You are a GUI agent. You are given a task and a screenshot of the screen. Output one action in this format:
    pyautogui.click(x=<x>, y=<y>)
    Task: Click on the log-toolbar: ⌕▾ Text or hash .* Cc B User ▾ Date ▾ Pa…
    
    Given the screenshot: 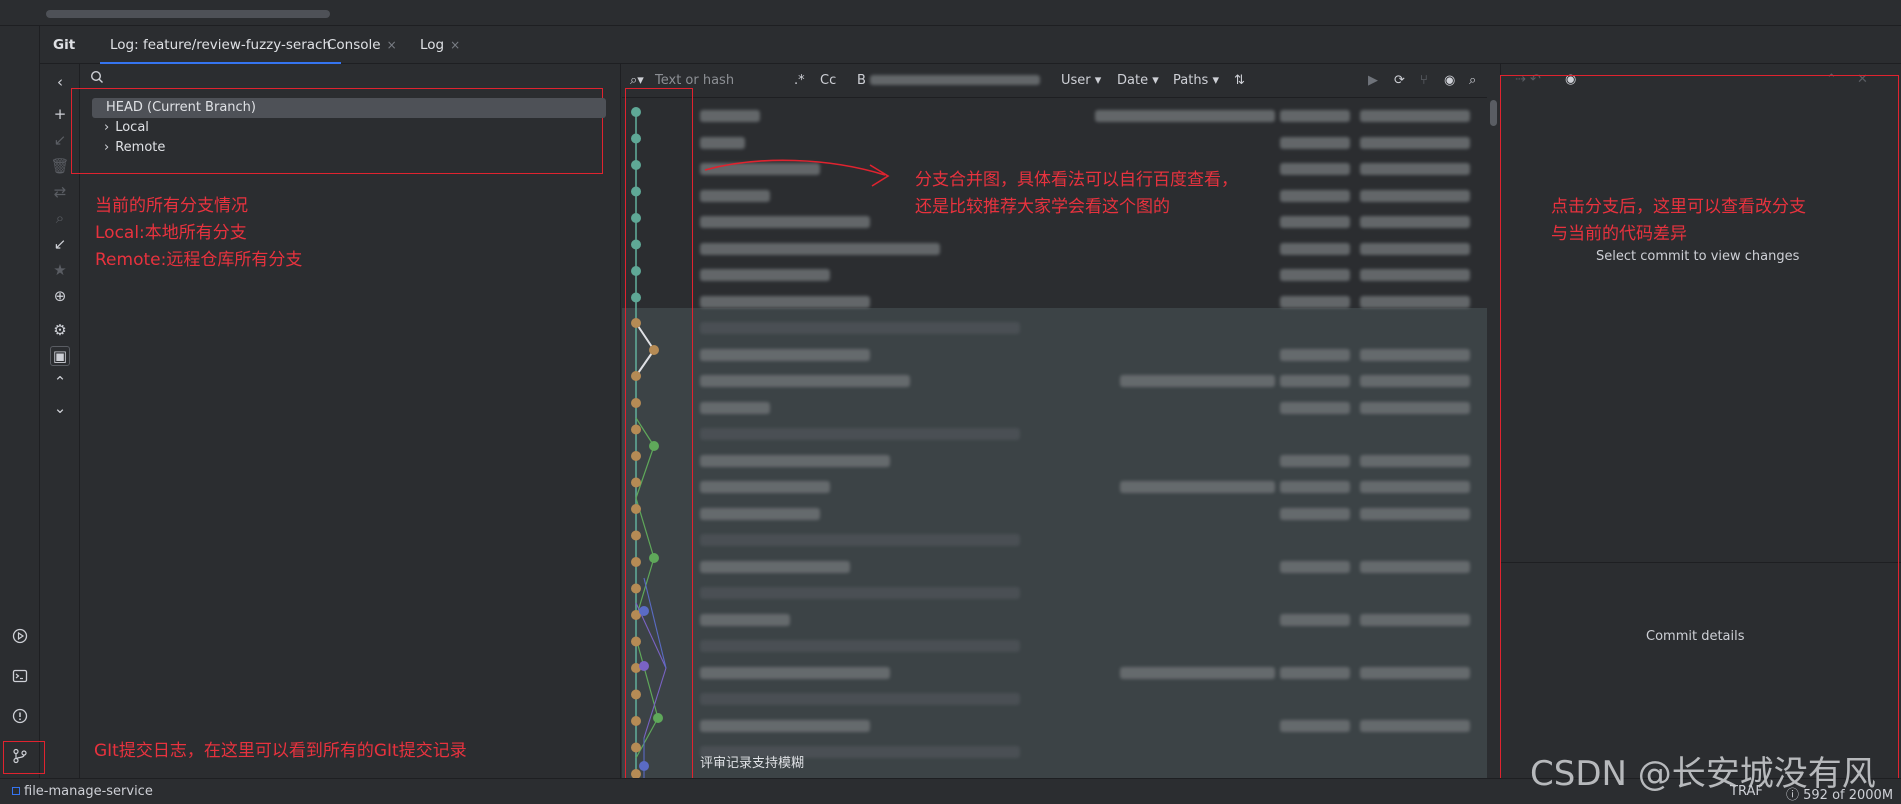 What is the action you would take?
    pyautogui.click(x=1054, y=81)
    